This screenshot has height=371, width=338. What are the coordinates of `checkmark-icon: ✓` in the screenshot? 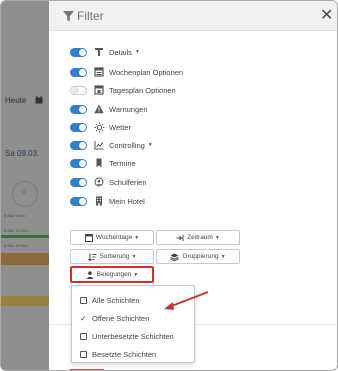 It's located at (83, 318).